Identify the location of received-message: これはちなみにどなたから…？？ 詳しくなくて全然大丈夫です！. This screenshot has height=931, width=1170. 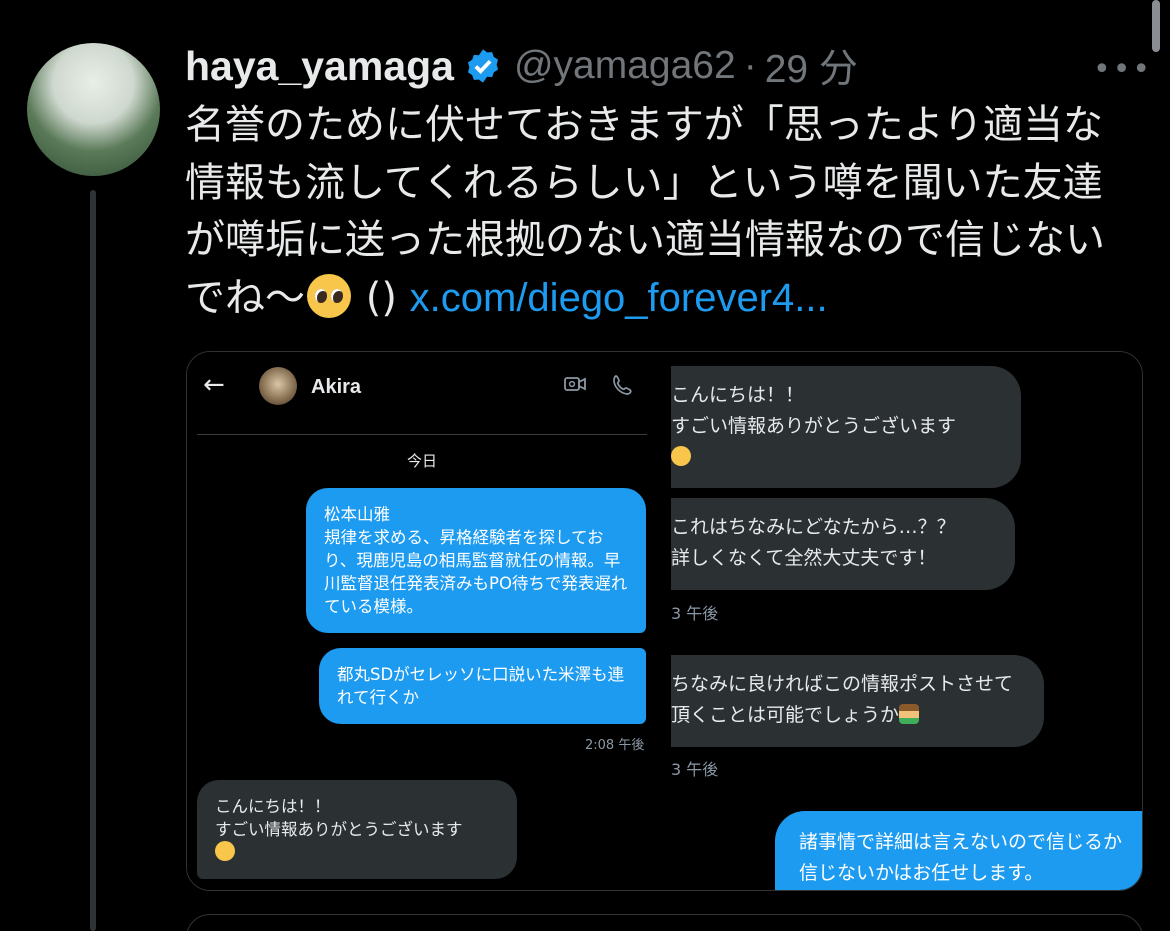
(843, 544).